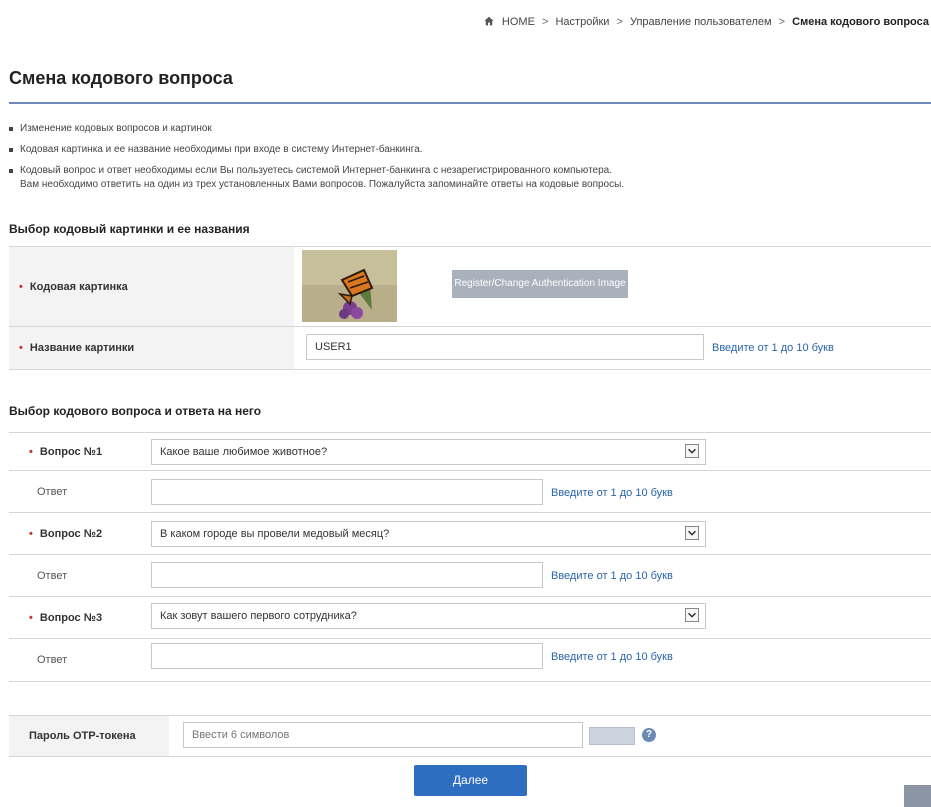 This screenshot has height=807, width=931. Describe the element at coordinates (428, 616) in the screenshot. I see `question-3-select: Как зовут вашего первого сотрудника?` at that location.